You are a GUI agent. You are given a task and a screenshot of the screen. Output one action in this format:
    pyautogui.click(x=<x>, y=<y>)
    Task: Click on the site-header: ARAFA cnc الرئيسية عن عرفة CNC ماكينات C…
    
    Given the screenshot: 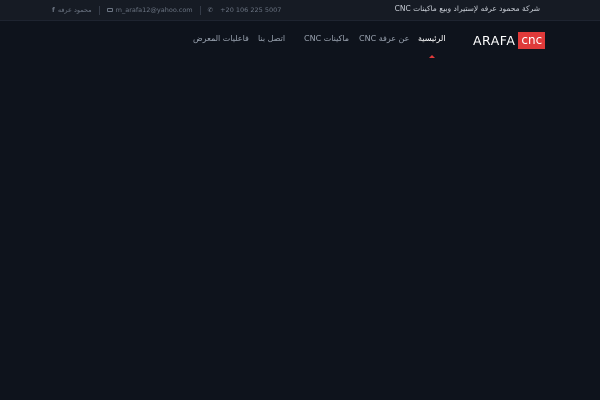 What is the action you would take?
    pyautogui.click(x=300, y=45)
    